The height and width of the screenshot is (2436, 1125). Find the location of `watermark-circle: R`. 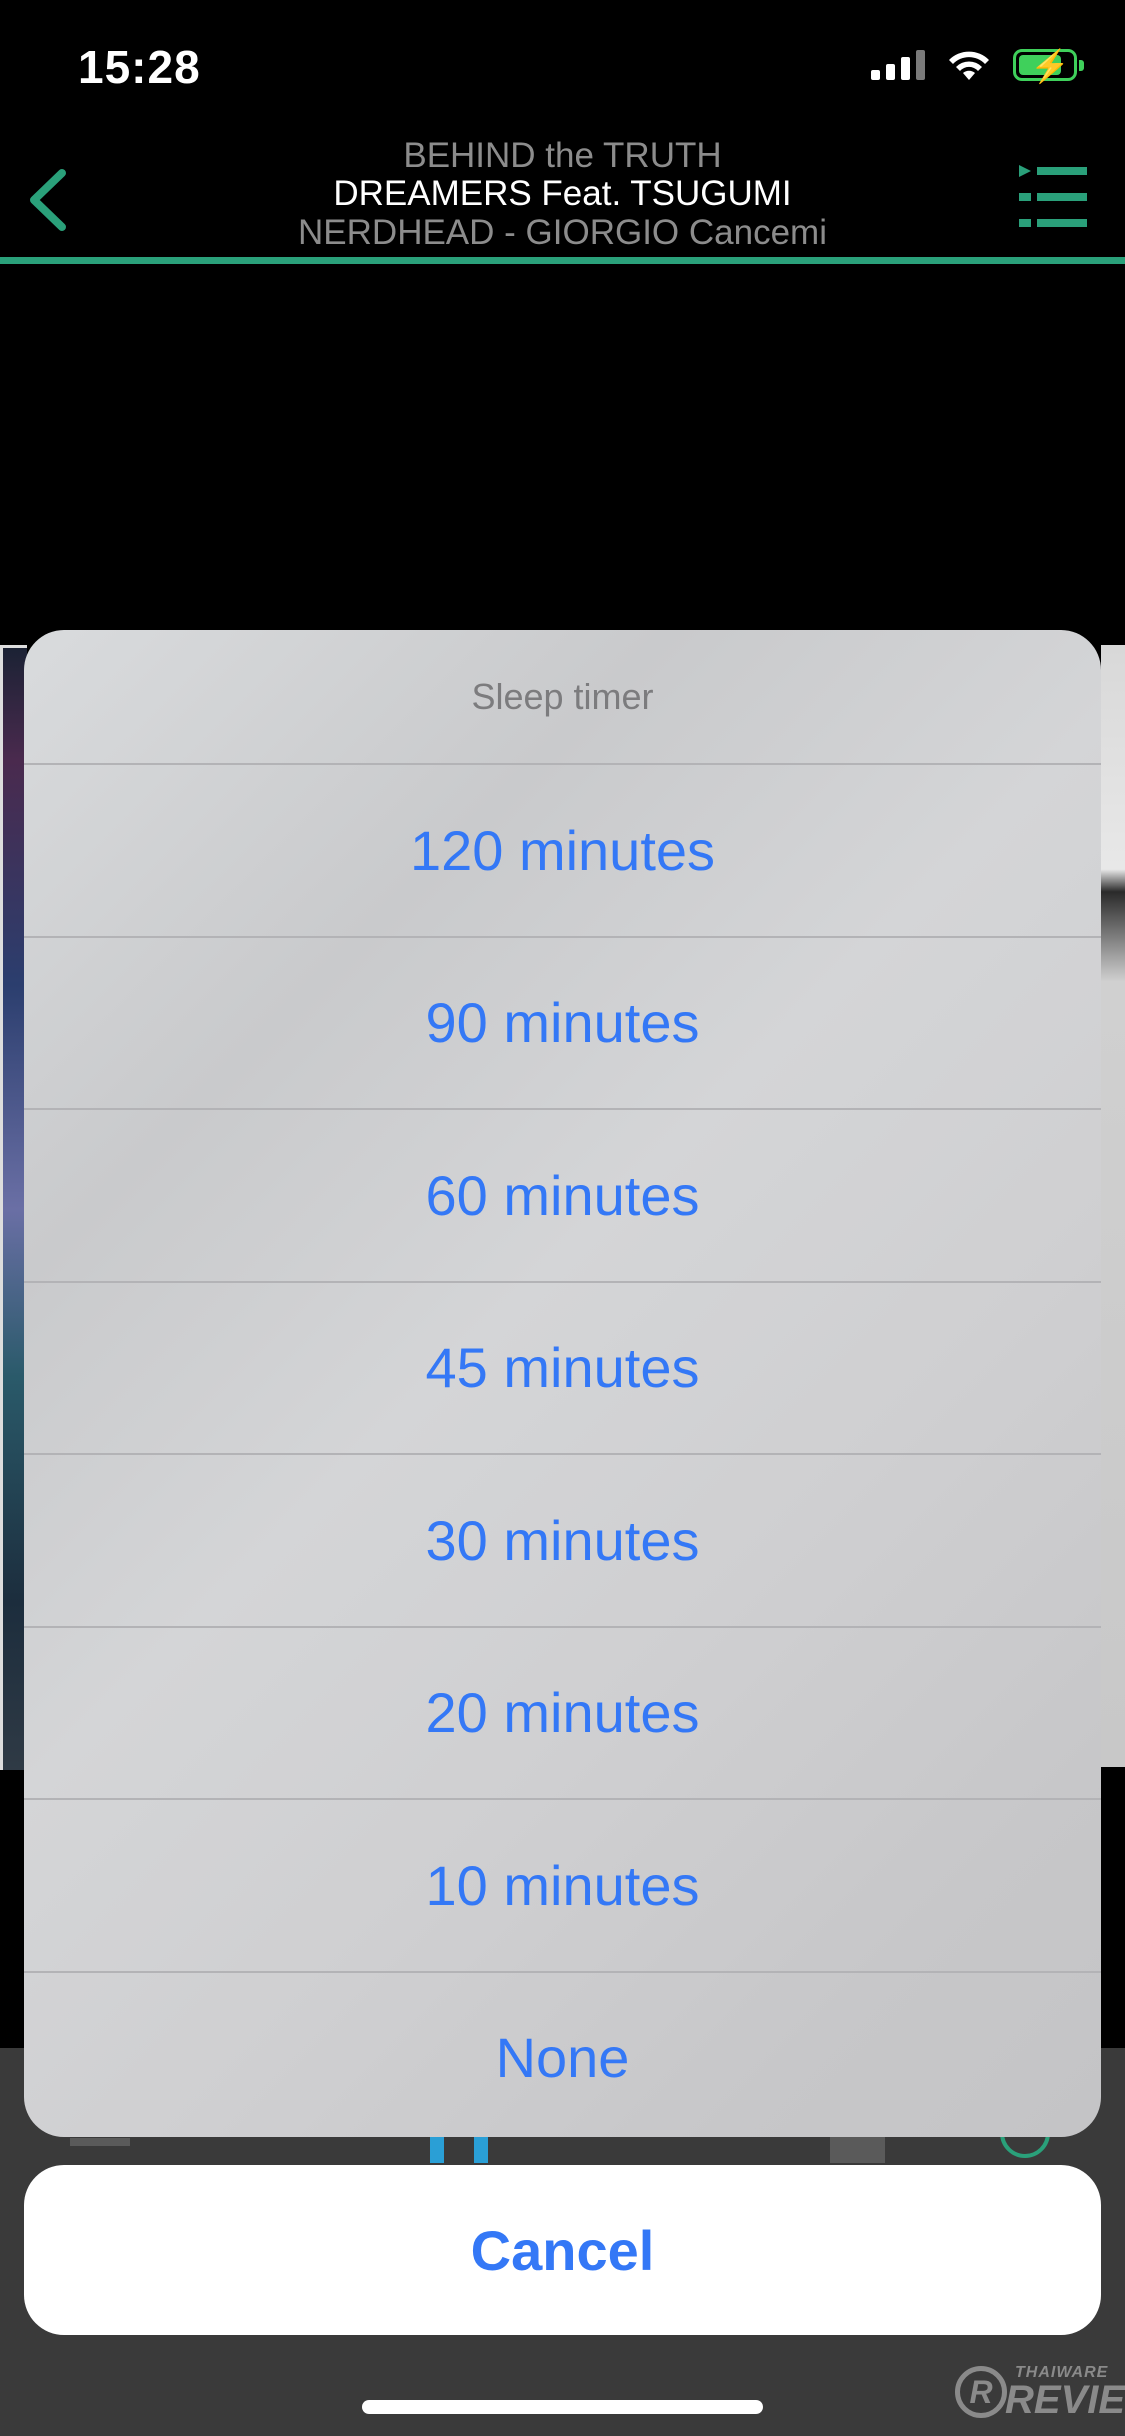

watermark-circle: R is located at coordinates (981, 2392).